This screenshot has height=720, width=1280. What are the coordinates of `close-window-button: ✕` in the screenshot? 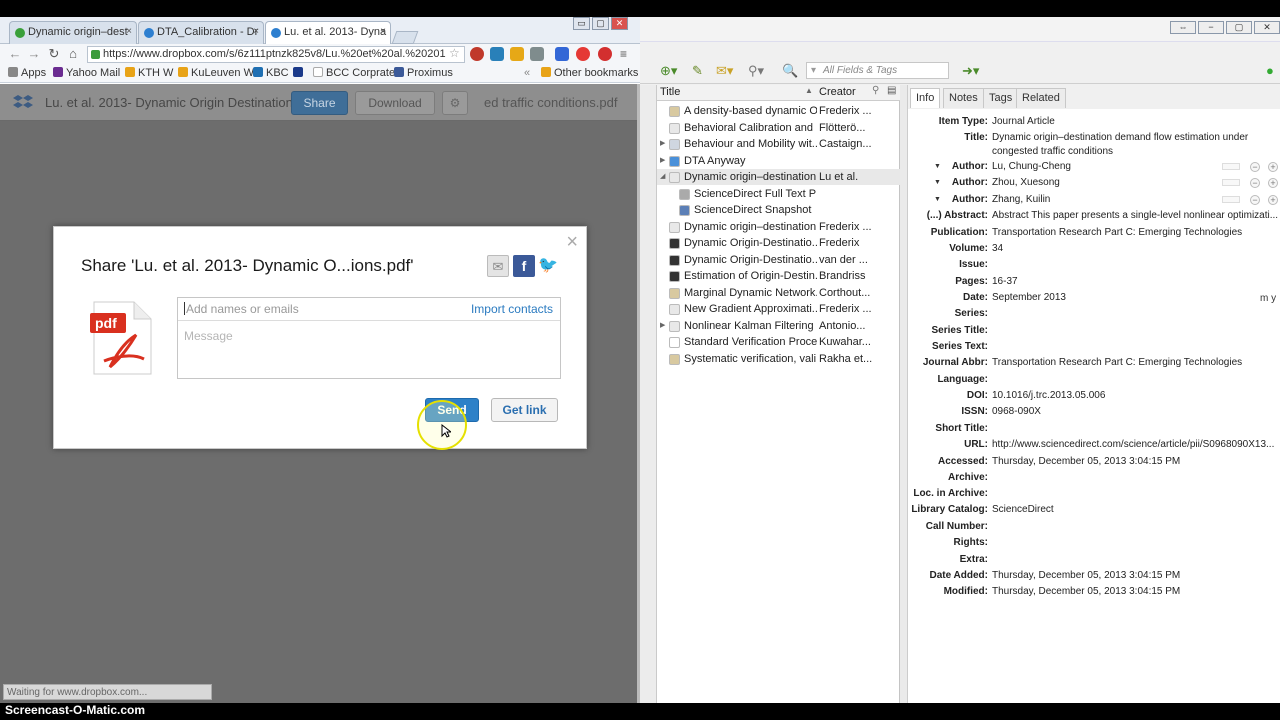 It's located at (619, 23).